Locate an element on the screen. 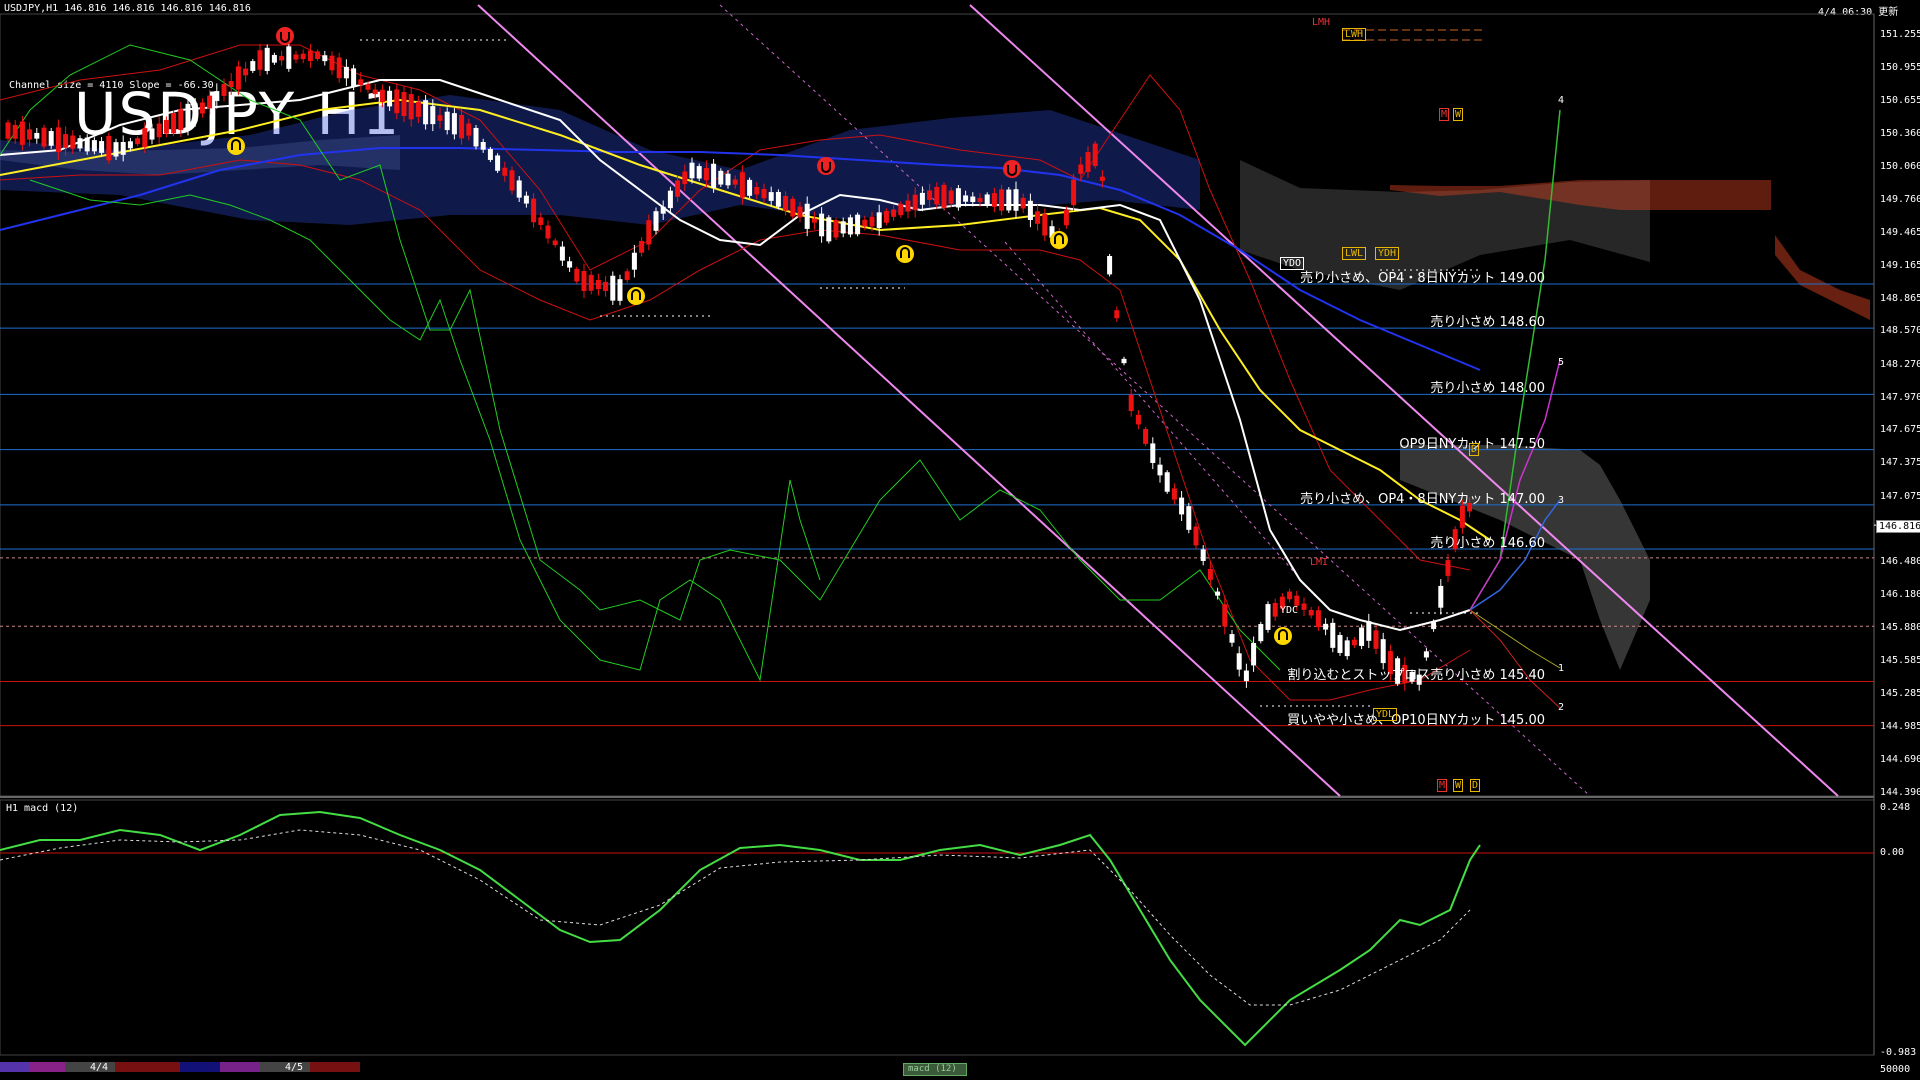 The image size is (1920, 1080). level-label: 売り小さめ 148.00 is located at coordinates (1487, 389).